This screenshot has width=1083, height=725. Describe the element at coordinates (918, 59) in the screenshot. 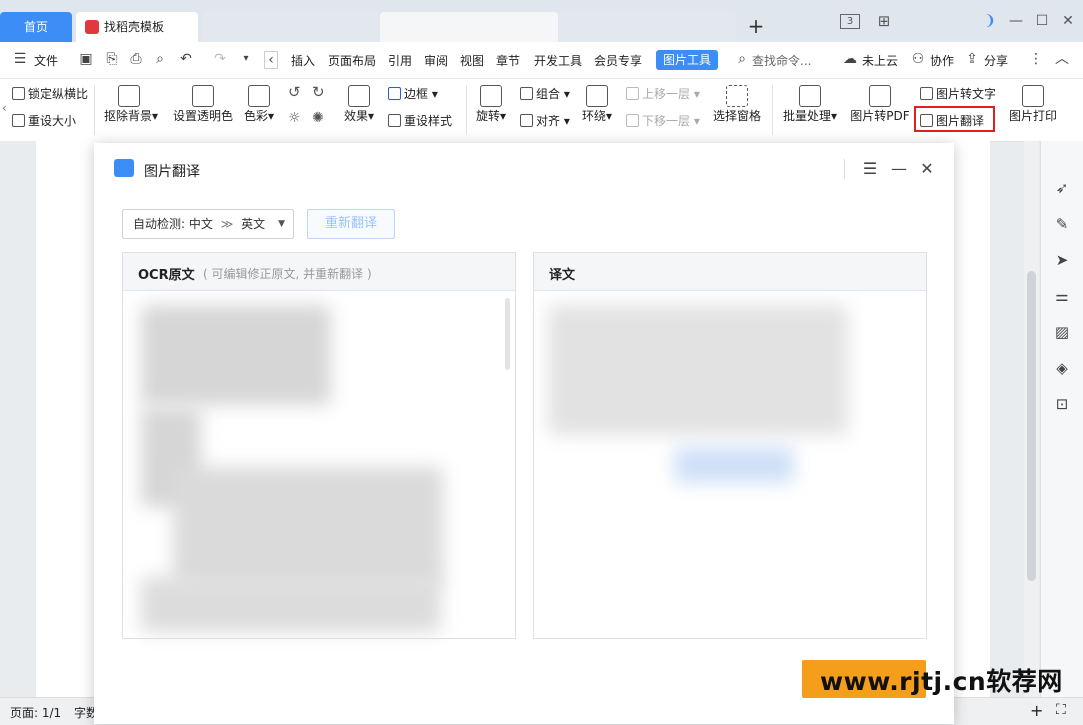

I see `collaborate-icon: ⚇` at that location.